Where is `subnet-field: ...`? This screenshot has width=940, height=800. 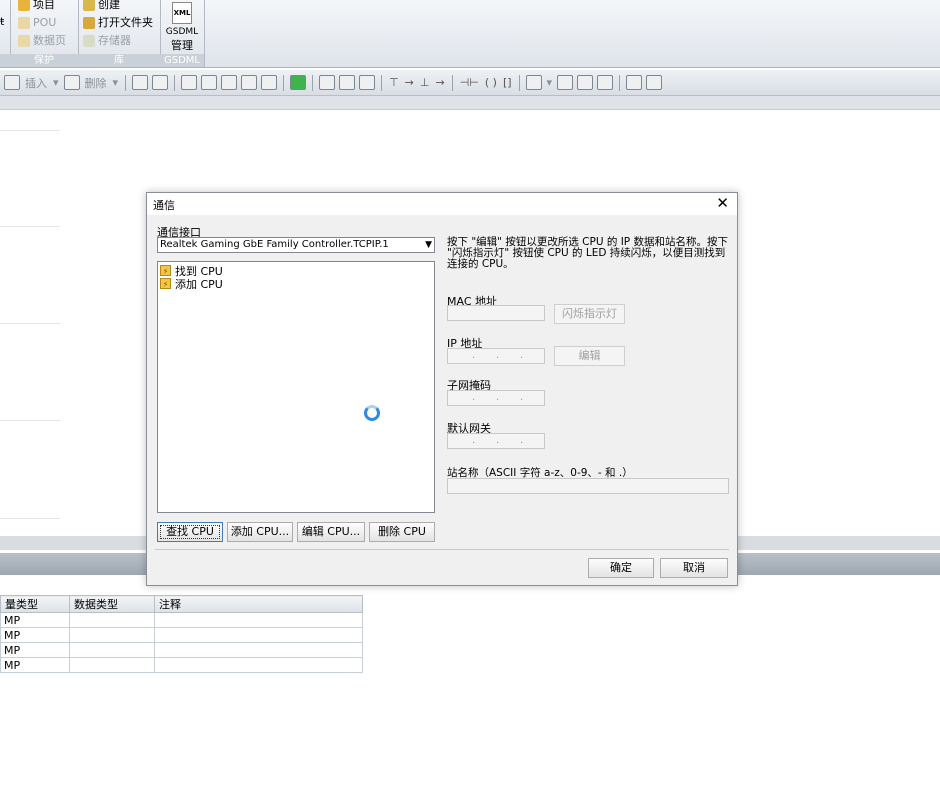 subnet-field: ... is located at coordinates (496, 398).